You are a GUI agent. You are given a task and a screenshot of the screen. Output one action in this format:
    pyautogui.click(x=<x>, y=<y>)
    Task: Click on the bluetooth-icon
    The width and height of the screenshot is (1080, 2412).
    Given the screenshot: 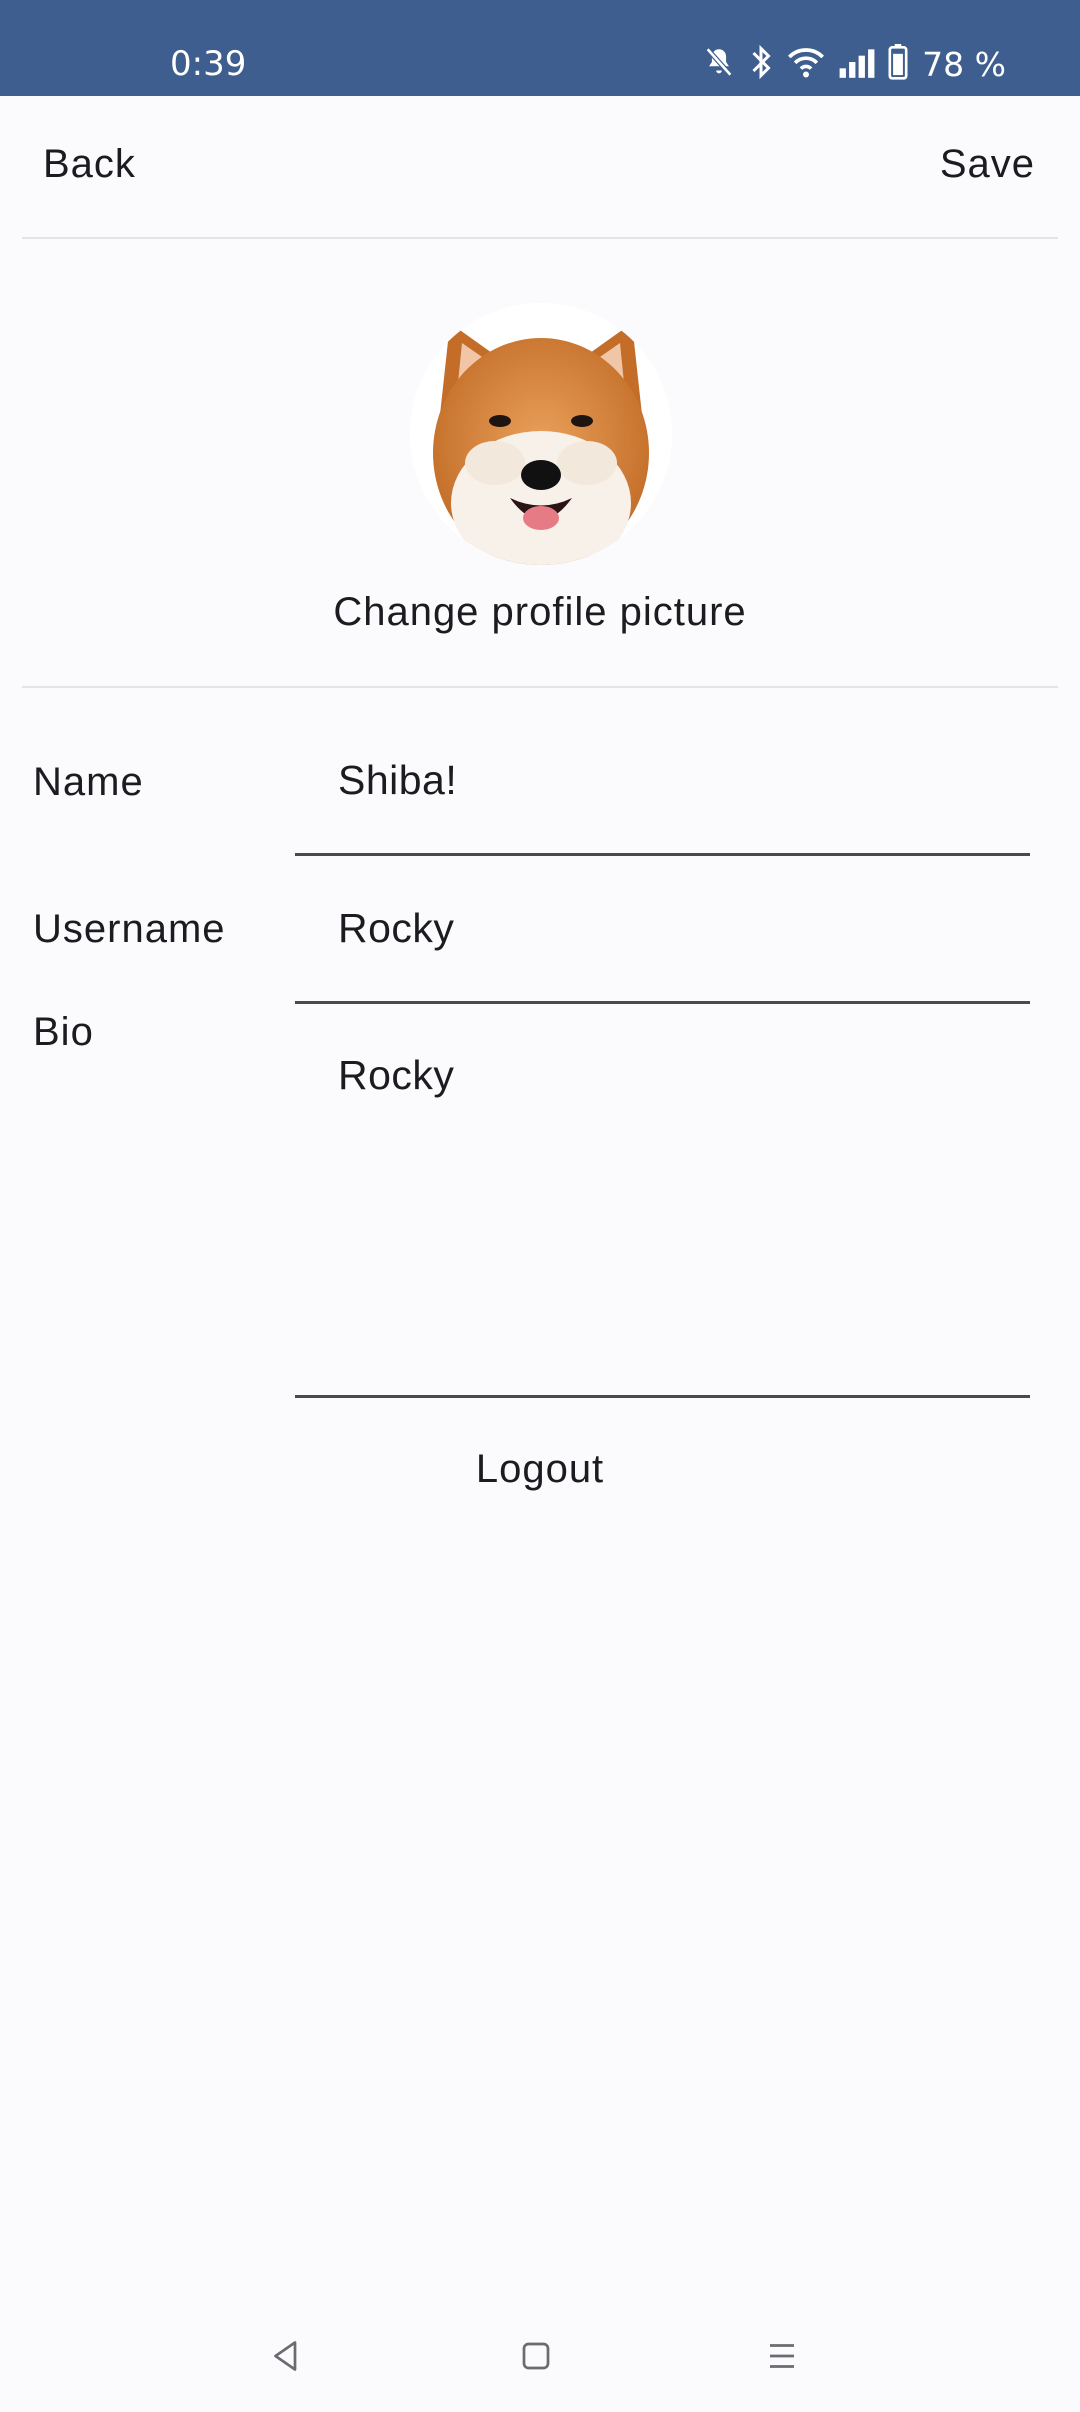 What is the action you would take?
    pyautogui.click(x=761, y=64)
    